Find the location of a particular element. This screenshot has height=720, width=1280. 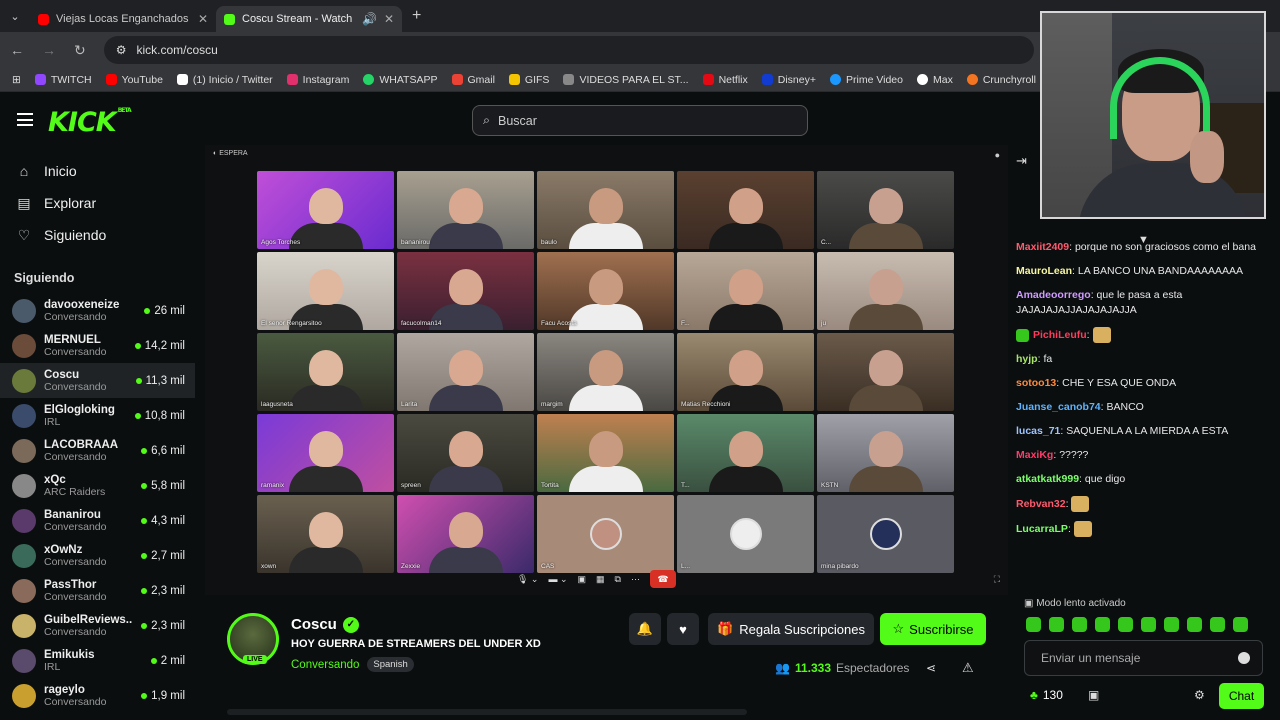

gift-subs-button: 🎁 Regala Suscripciones is located at coordinates (791, 629).